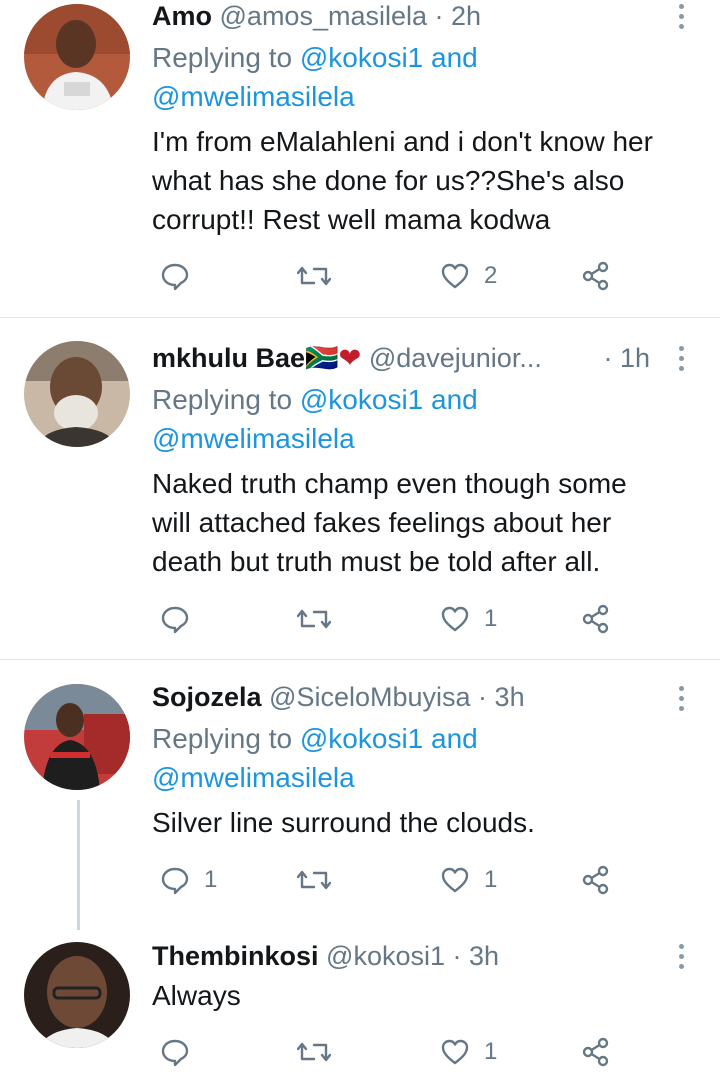 This screenshot has width=720, height=1072. What do you see at coordinates (351, 219) in the screenshot?
I see `tweet-text-line: corrupt!! Rest well mama kodwa` at bounding box center [351, 219].